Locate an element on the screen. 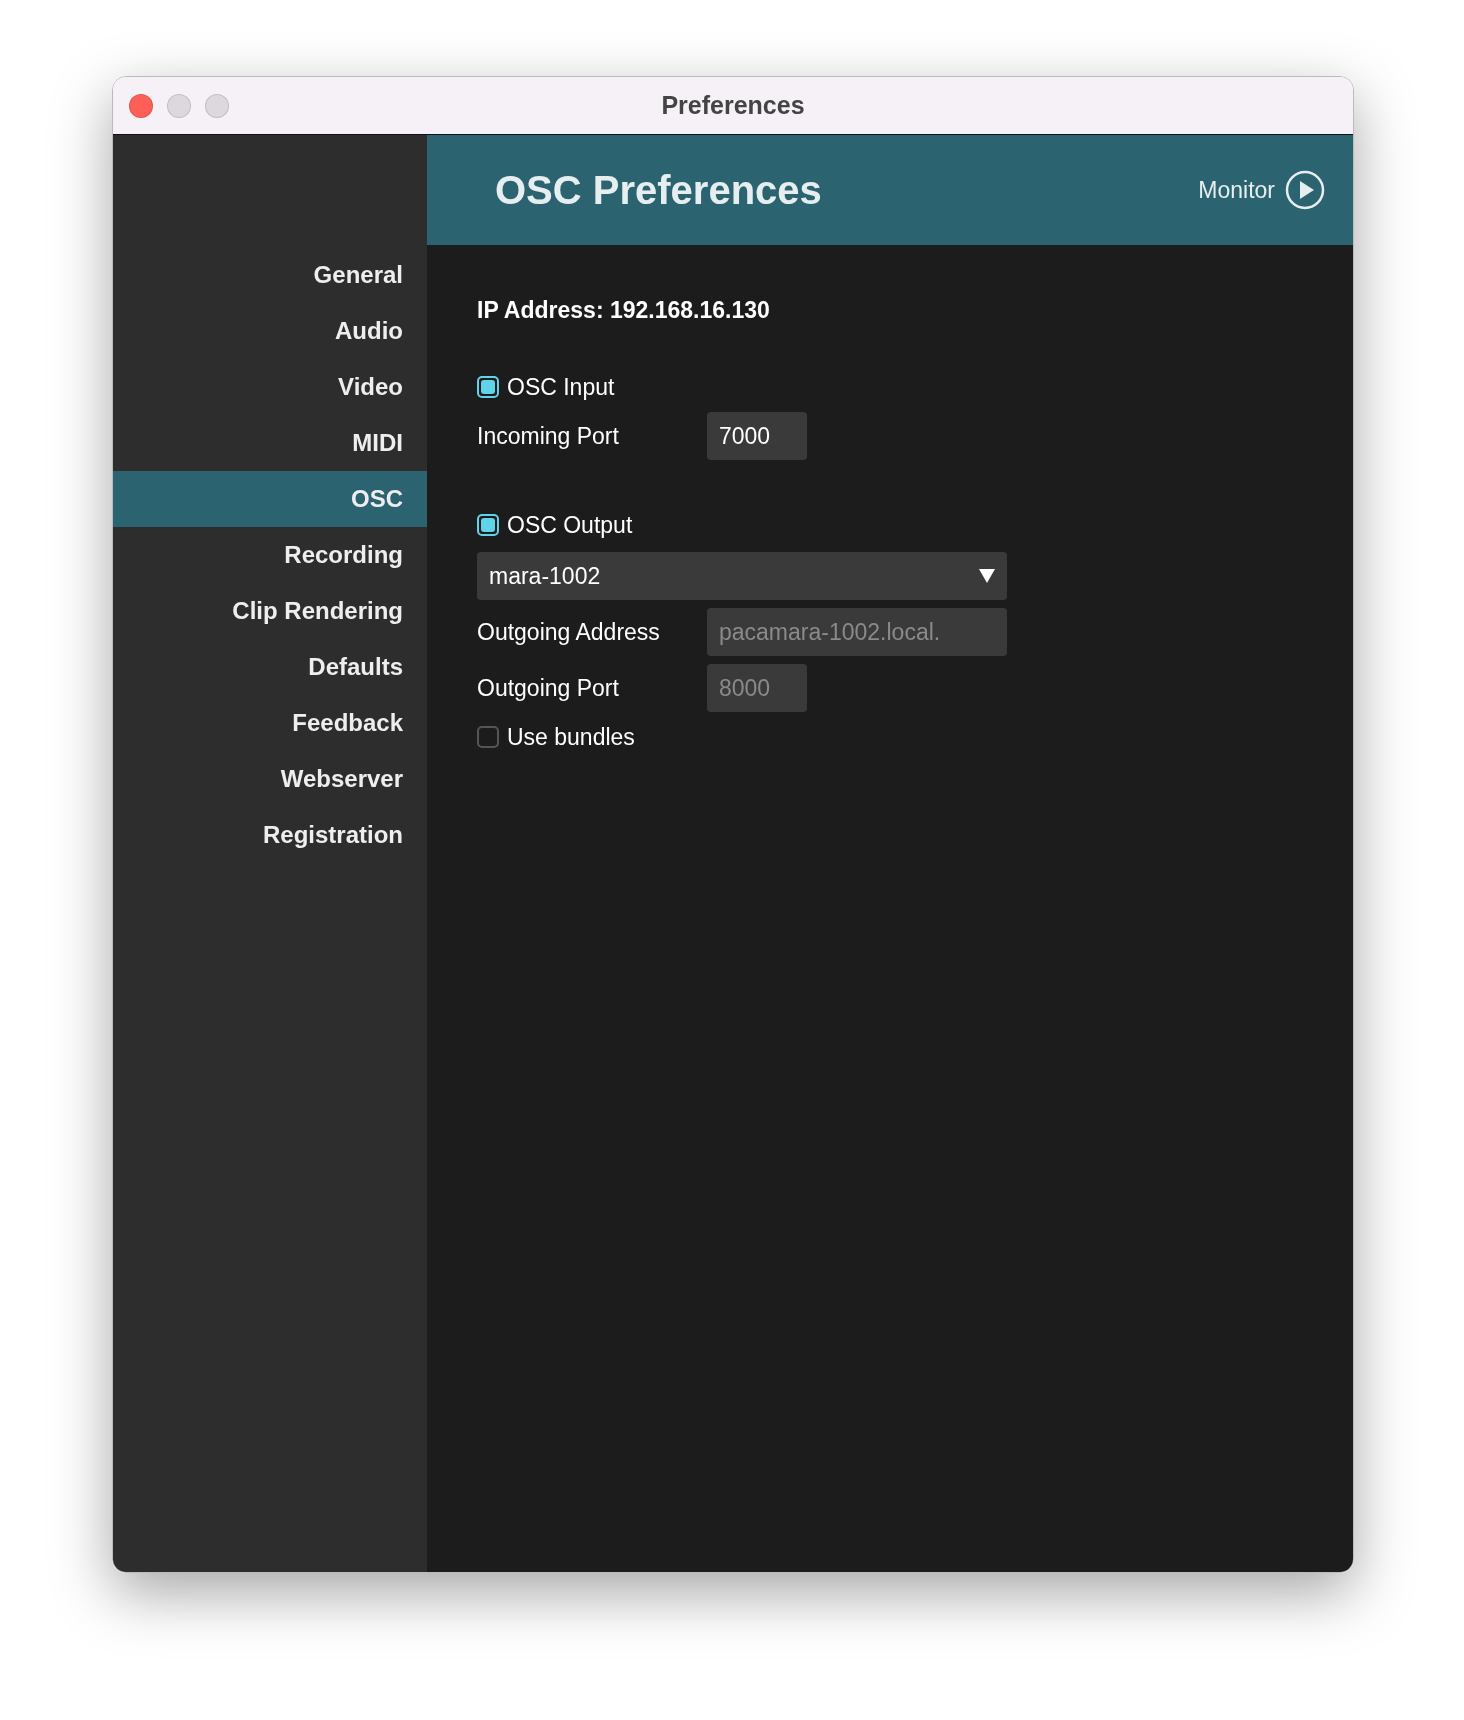 This screenshot has width=1464, height=1720. incoming-port-field: 7000 is located at coordinates (757, 436).